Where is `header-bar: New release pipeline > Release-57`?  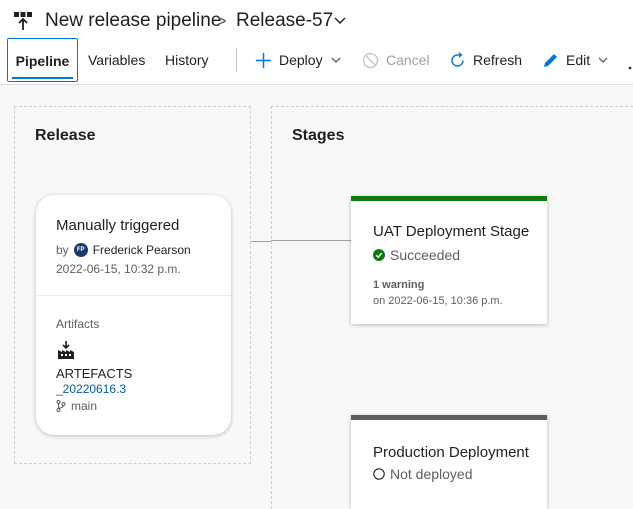 header-bar: New release pipeline > Release-57 is located at coordinates (316, 20).